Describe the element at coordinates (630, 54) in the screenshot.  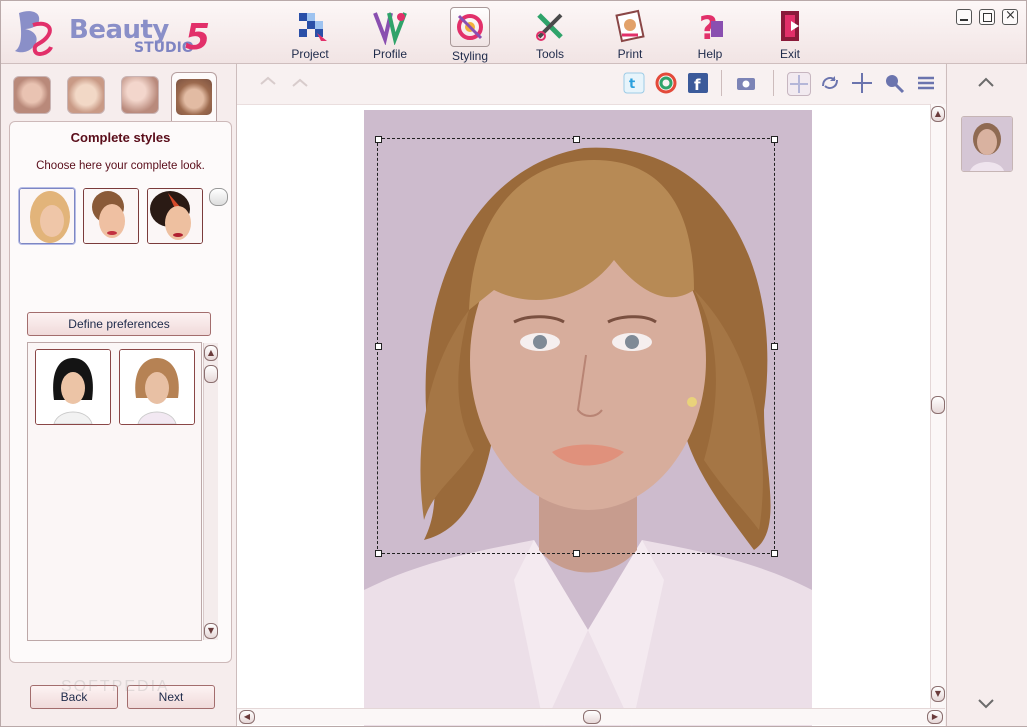
I see `toolbar-label: Print` at that location.